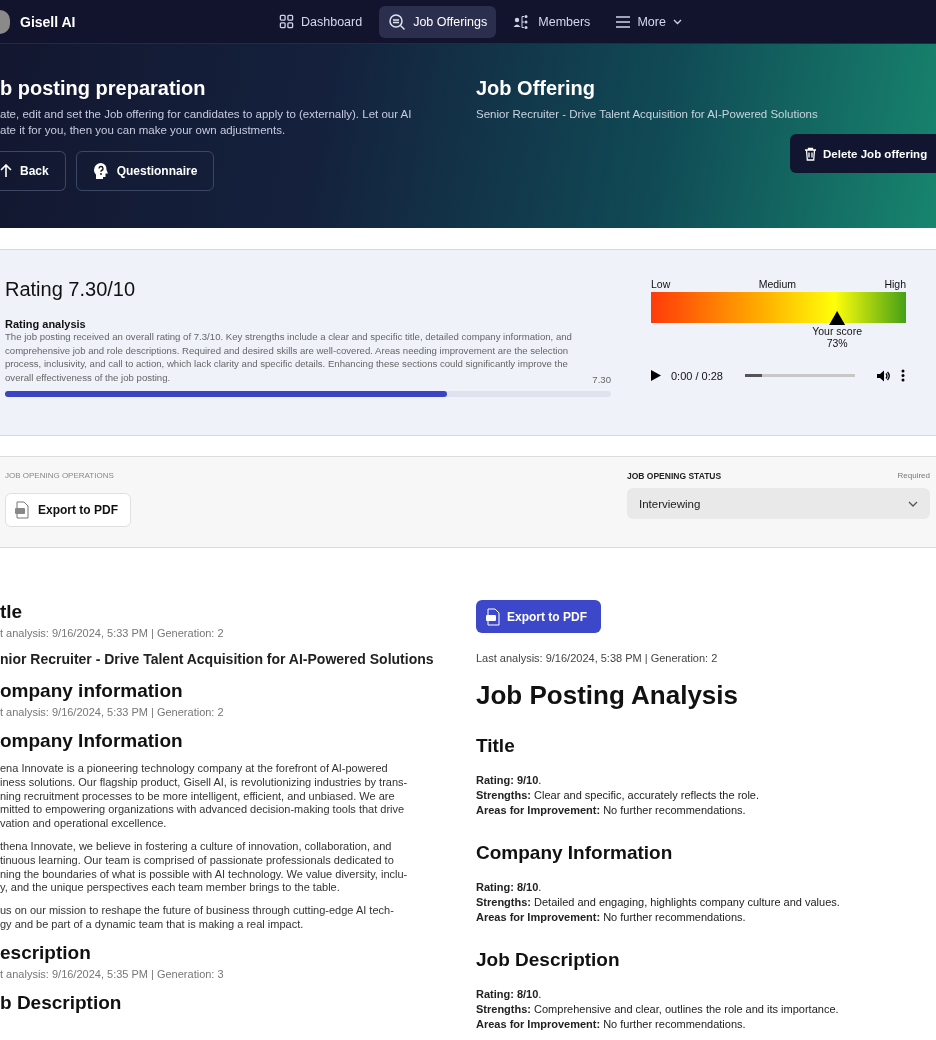  I want to click on paragraph-text: tinuous learning. Our team is comprised of passionate professionals dedicated to, so click(197, 860).